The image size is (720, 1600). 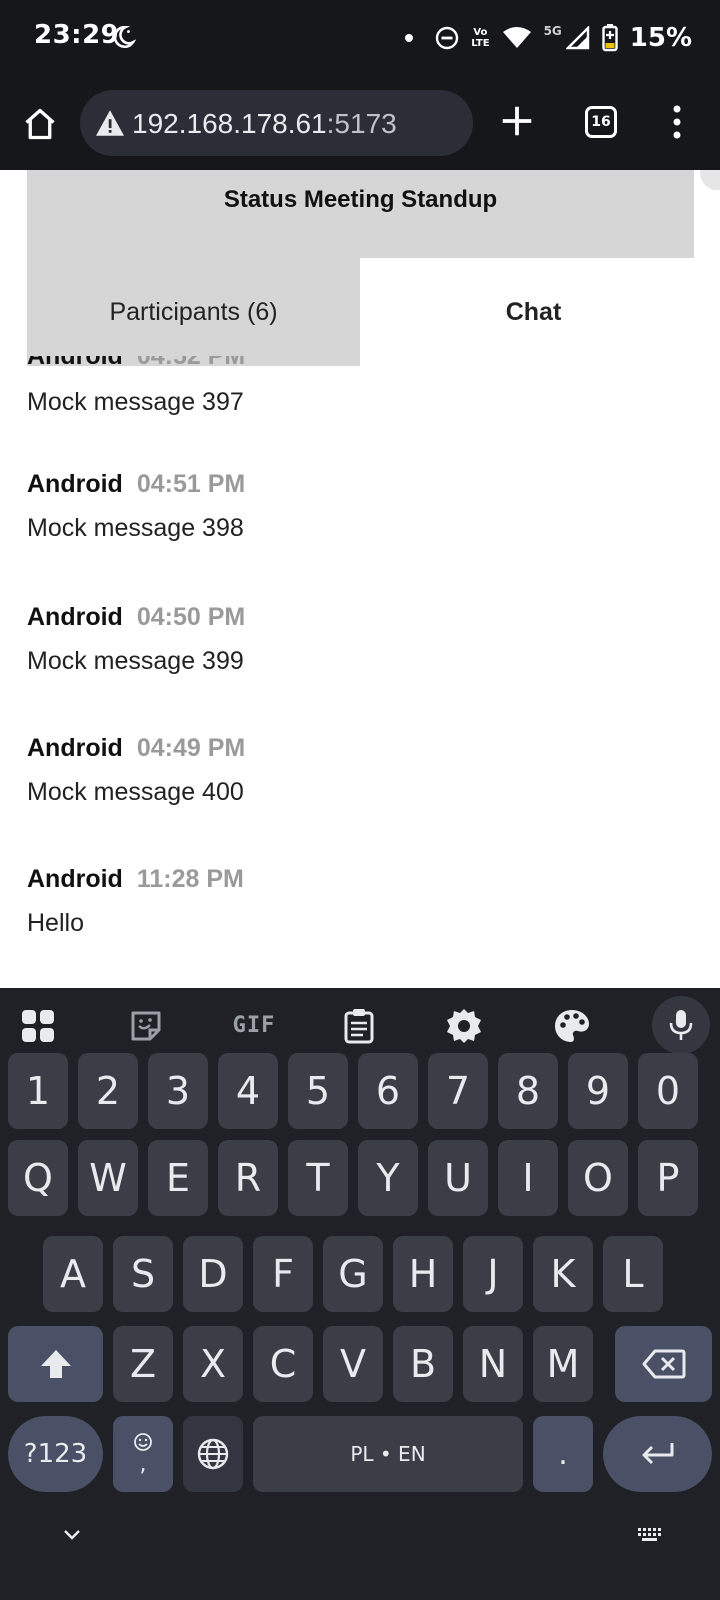 What do you see at coordinates (146, 1026) in the screenshot?
I see `sticker-icon` at bounding box center [146, 1026].